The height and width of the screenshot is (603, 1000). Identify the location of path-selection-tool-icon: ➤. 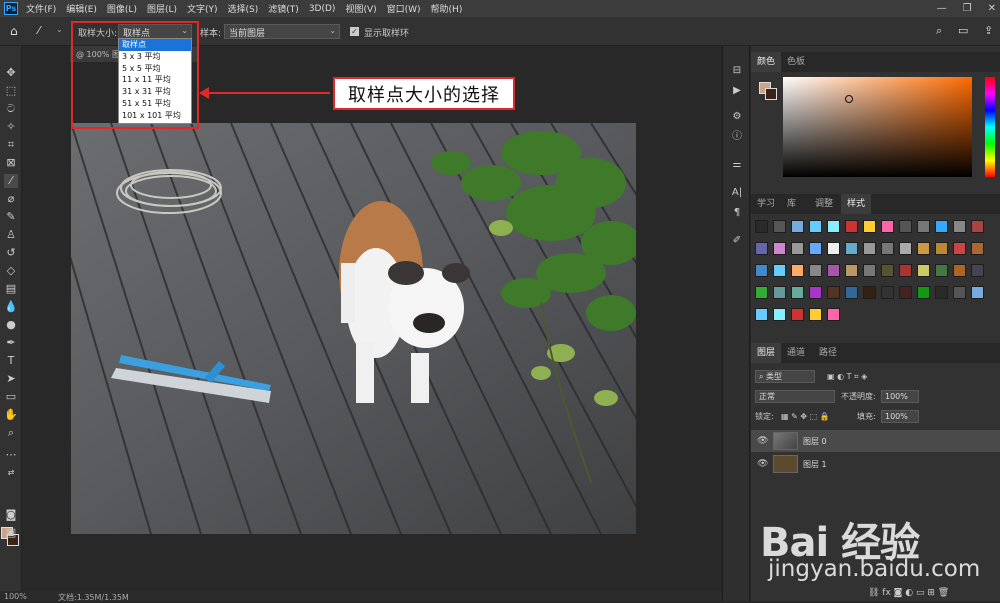
(11, 379).